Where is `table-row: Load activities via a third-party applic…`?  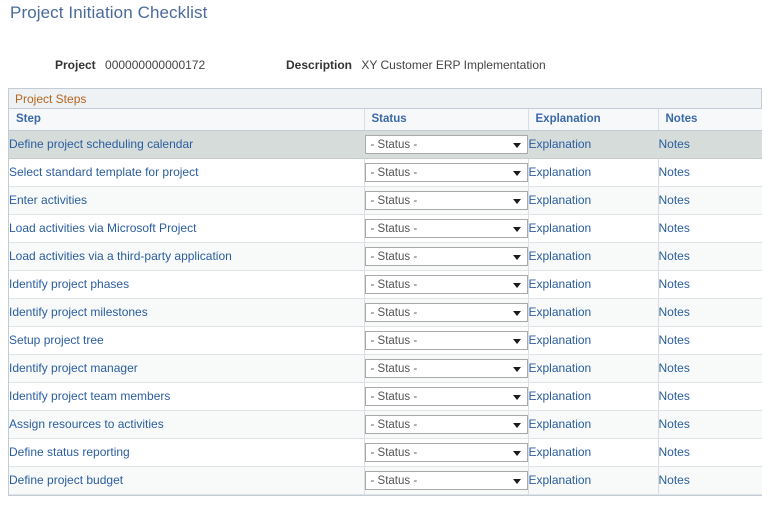 table-row: Load activities via a third-party applic… is located at coordinates (385, 256).